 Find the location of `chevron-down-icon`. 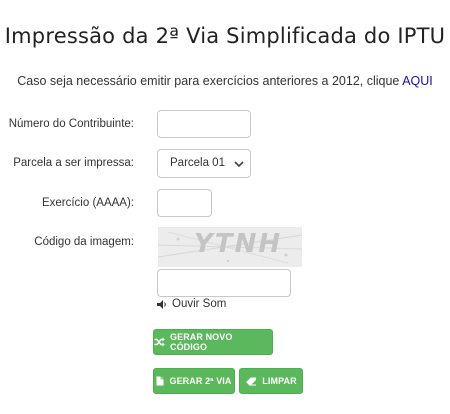

chevron-down-icon is located at coordinates (239, 164).